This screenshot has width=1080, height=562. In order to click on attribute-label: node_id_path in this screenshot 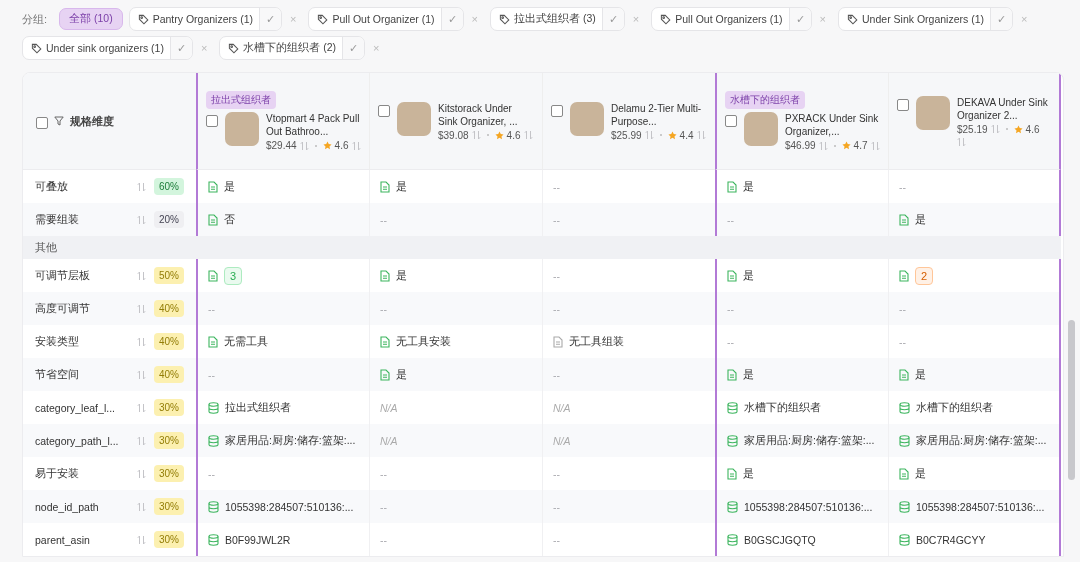, I will do `click(67, 506)`.